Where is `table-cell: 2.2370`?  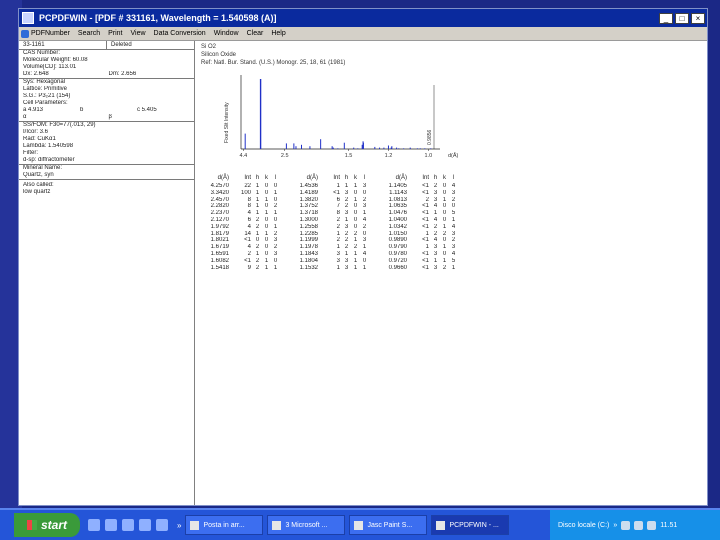
table-cell: 2.2370 is located at coordinates (219, 213).